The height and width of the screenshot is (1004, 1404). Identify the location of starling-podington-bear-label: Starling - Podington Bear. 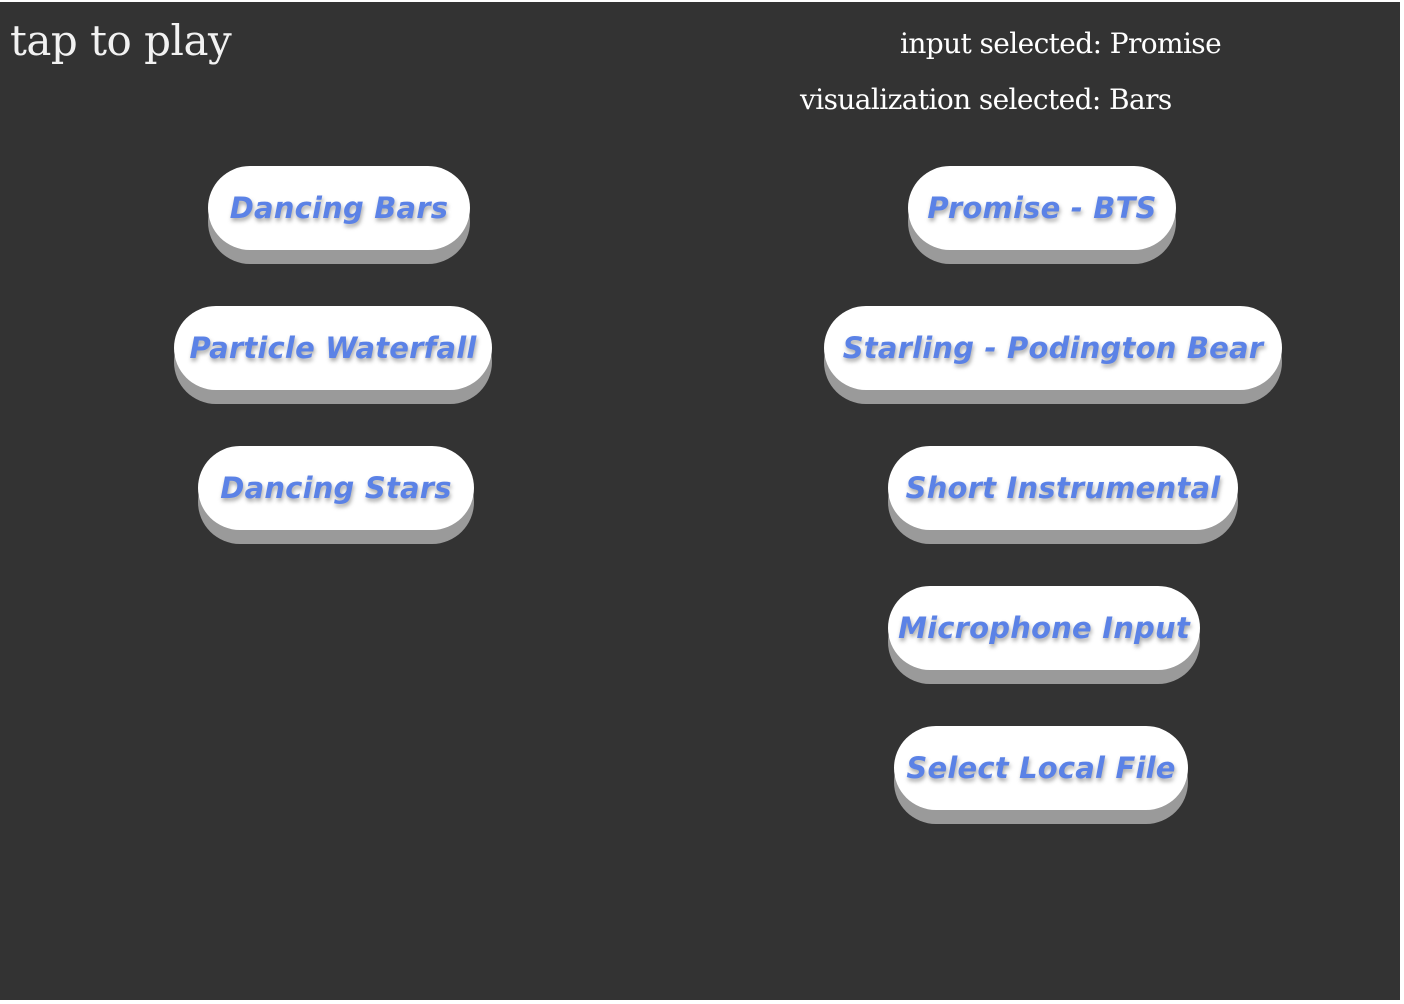
(1053, 348).